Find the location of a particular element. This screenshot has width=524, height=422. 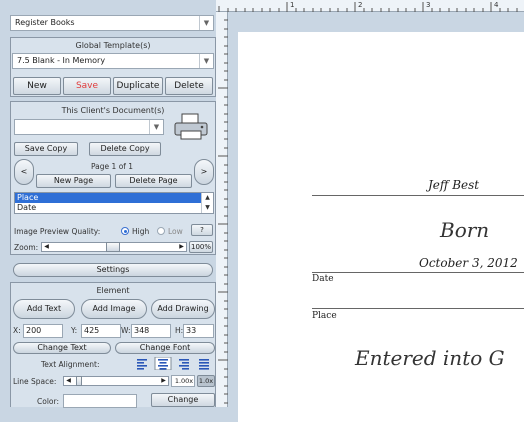

quality-low-radio is located at coordinates (161, 231).